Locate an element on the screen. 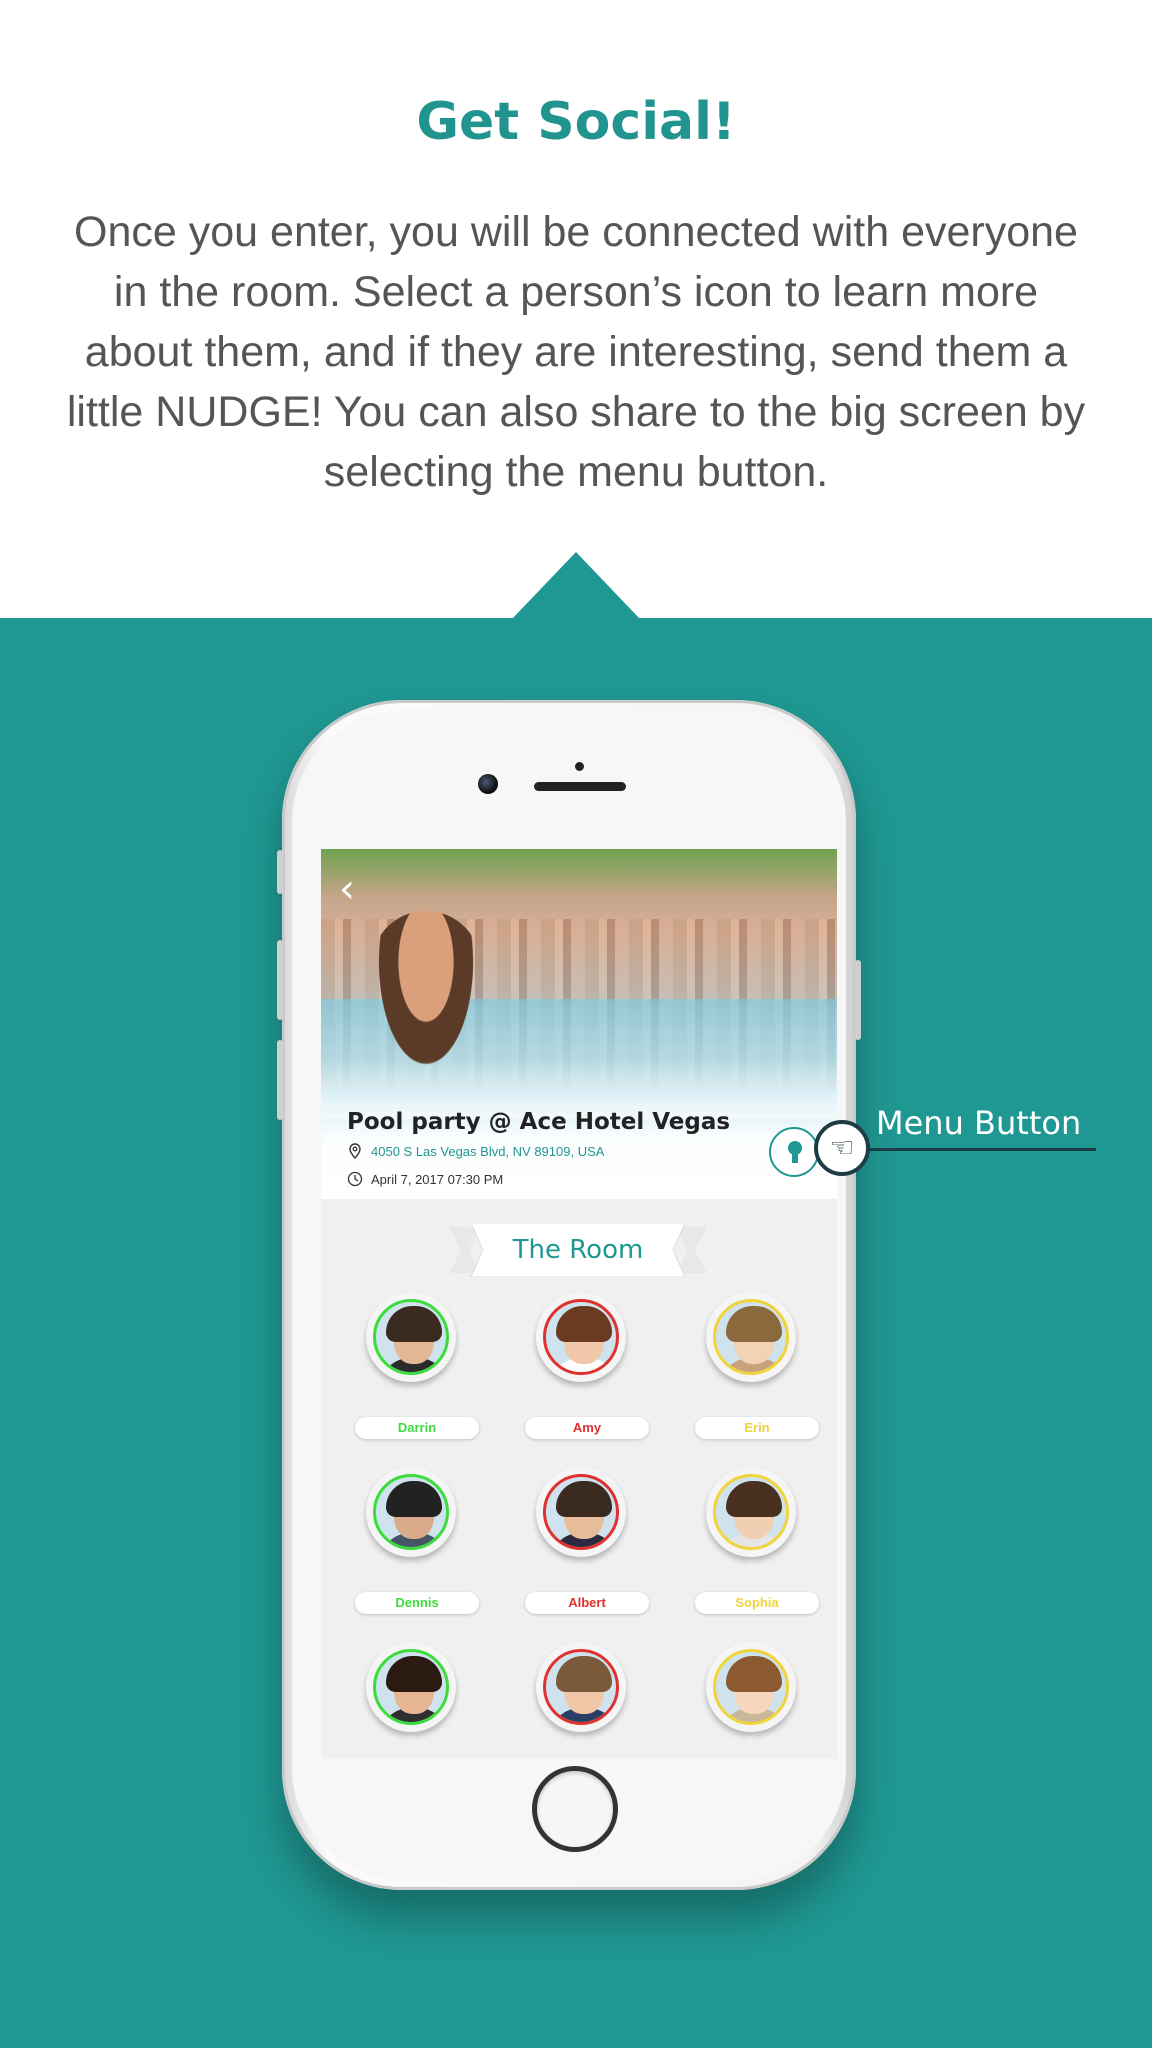  foreground-person is located at coordinates (426, 996).